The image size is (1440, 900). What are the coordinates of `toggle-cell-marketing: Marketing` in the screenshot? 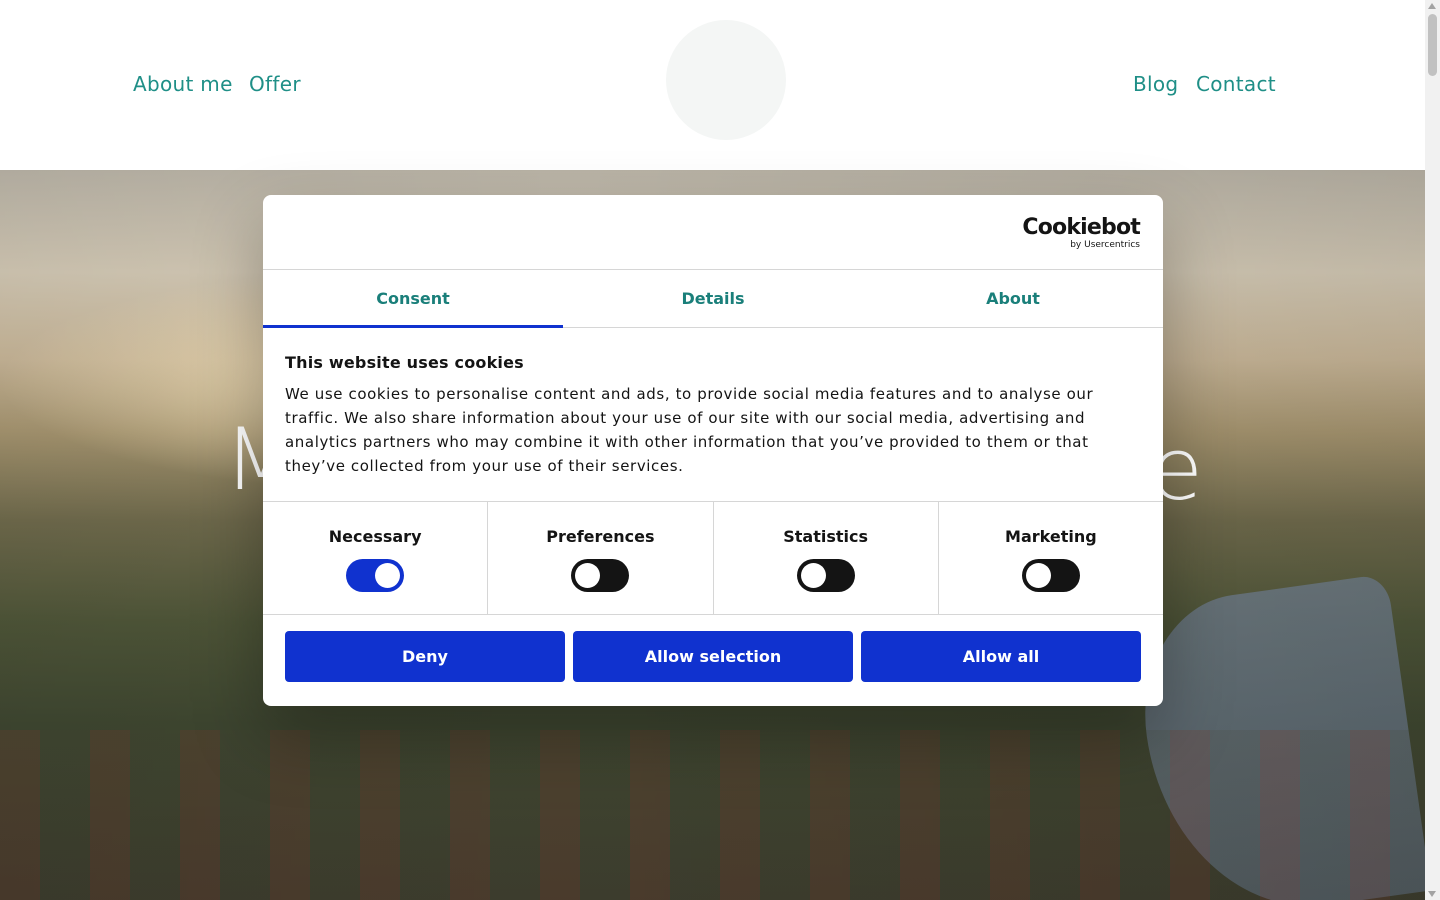 It's located at (1051, 558).